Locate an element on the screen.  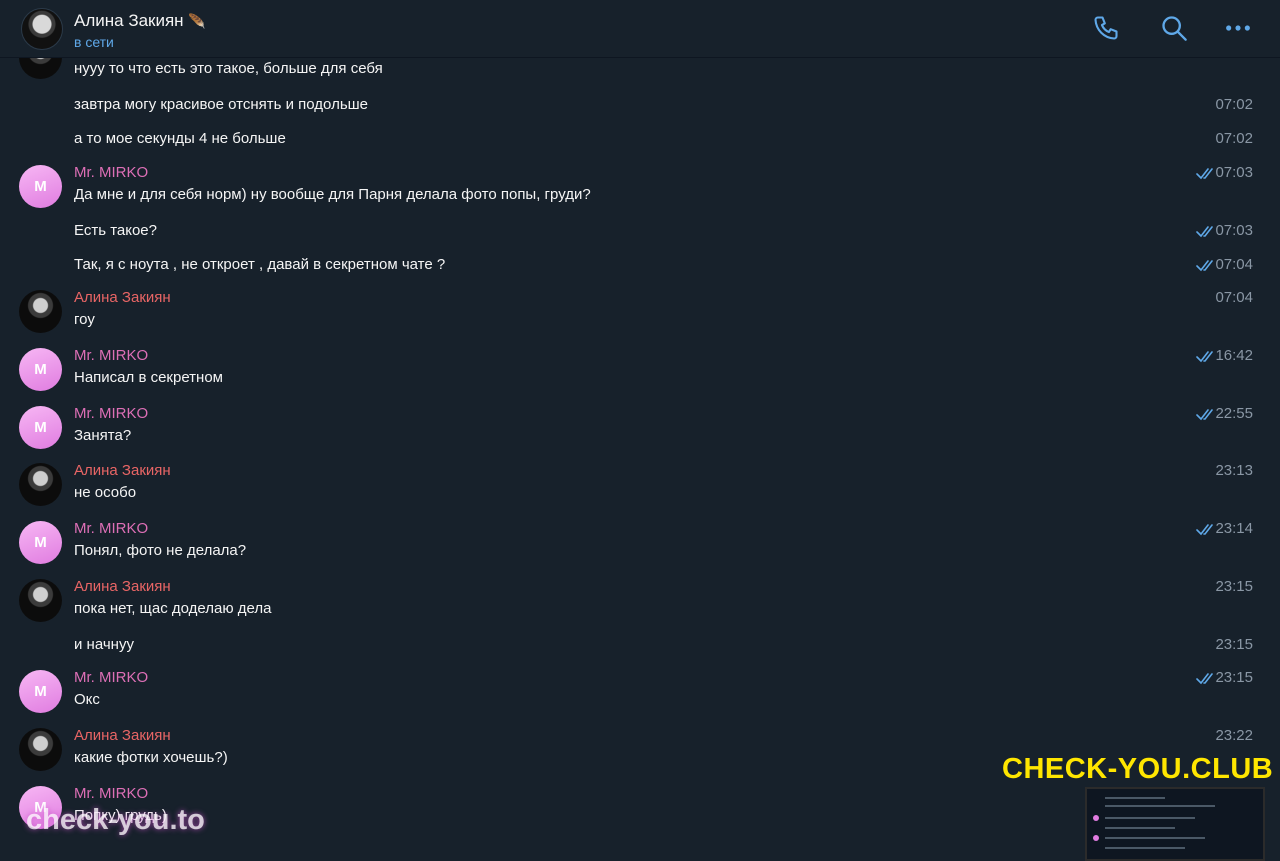
message-row: Алина Закиян гоу 07:04 is located at coordinates (640, 310).